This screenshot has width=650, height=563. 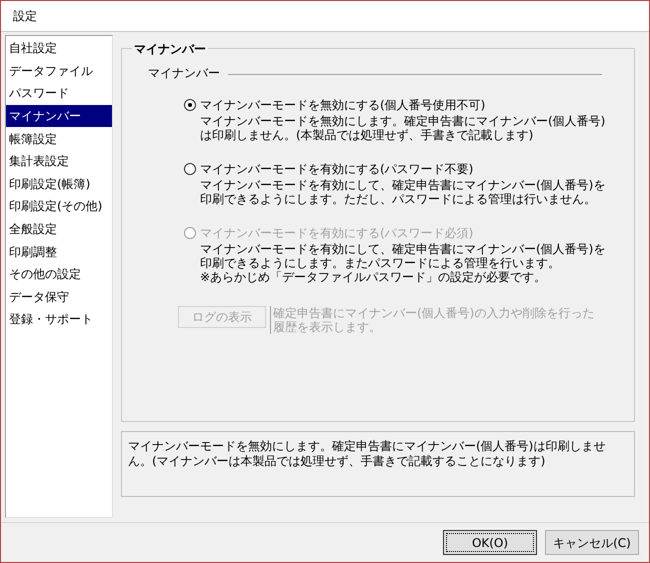 I want to click on help-text: マイナンバーモードを無効にします。確定申告書にマイナンバー(個人番号)は印刷しません。(マイナンバーは本製品では処理せず、手書きで記載することになります), so click(x=378, y=464).